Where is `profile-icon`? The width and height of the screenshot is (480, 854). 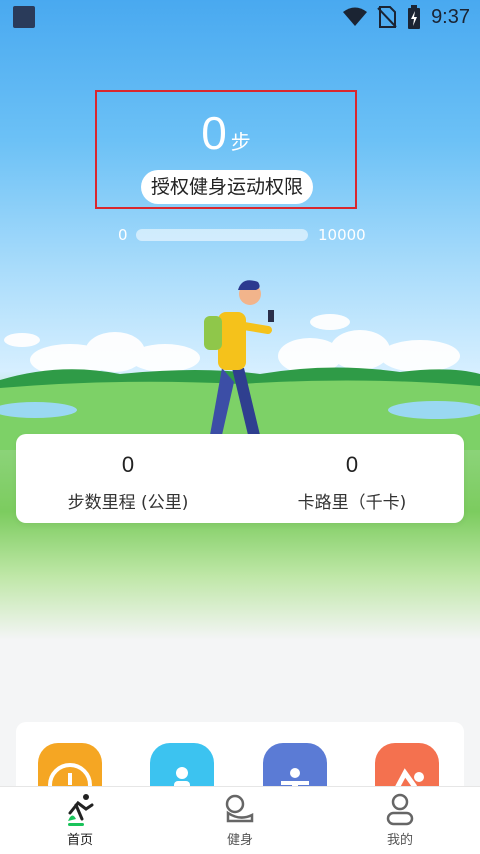 profile-icon is located at coordinates (400, 809).